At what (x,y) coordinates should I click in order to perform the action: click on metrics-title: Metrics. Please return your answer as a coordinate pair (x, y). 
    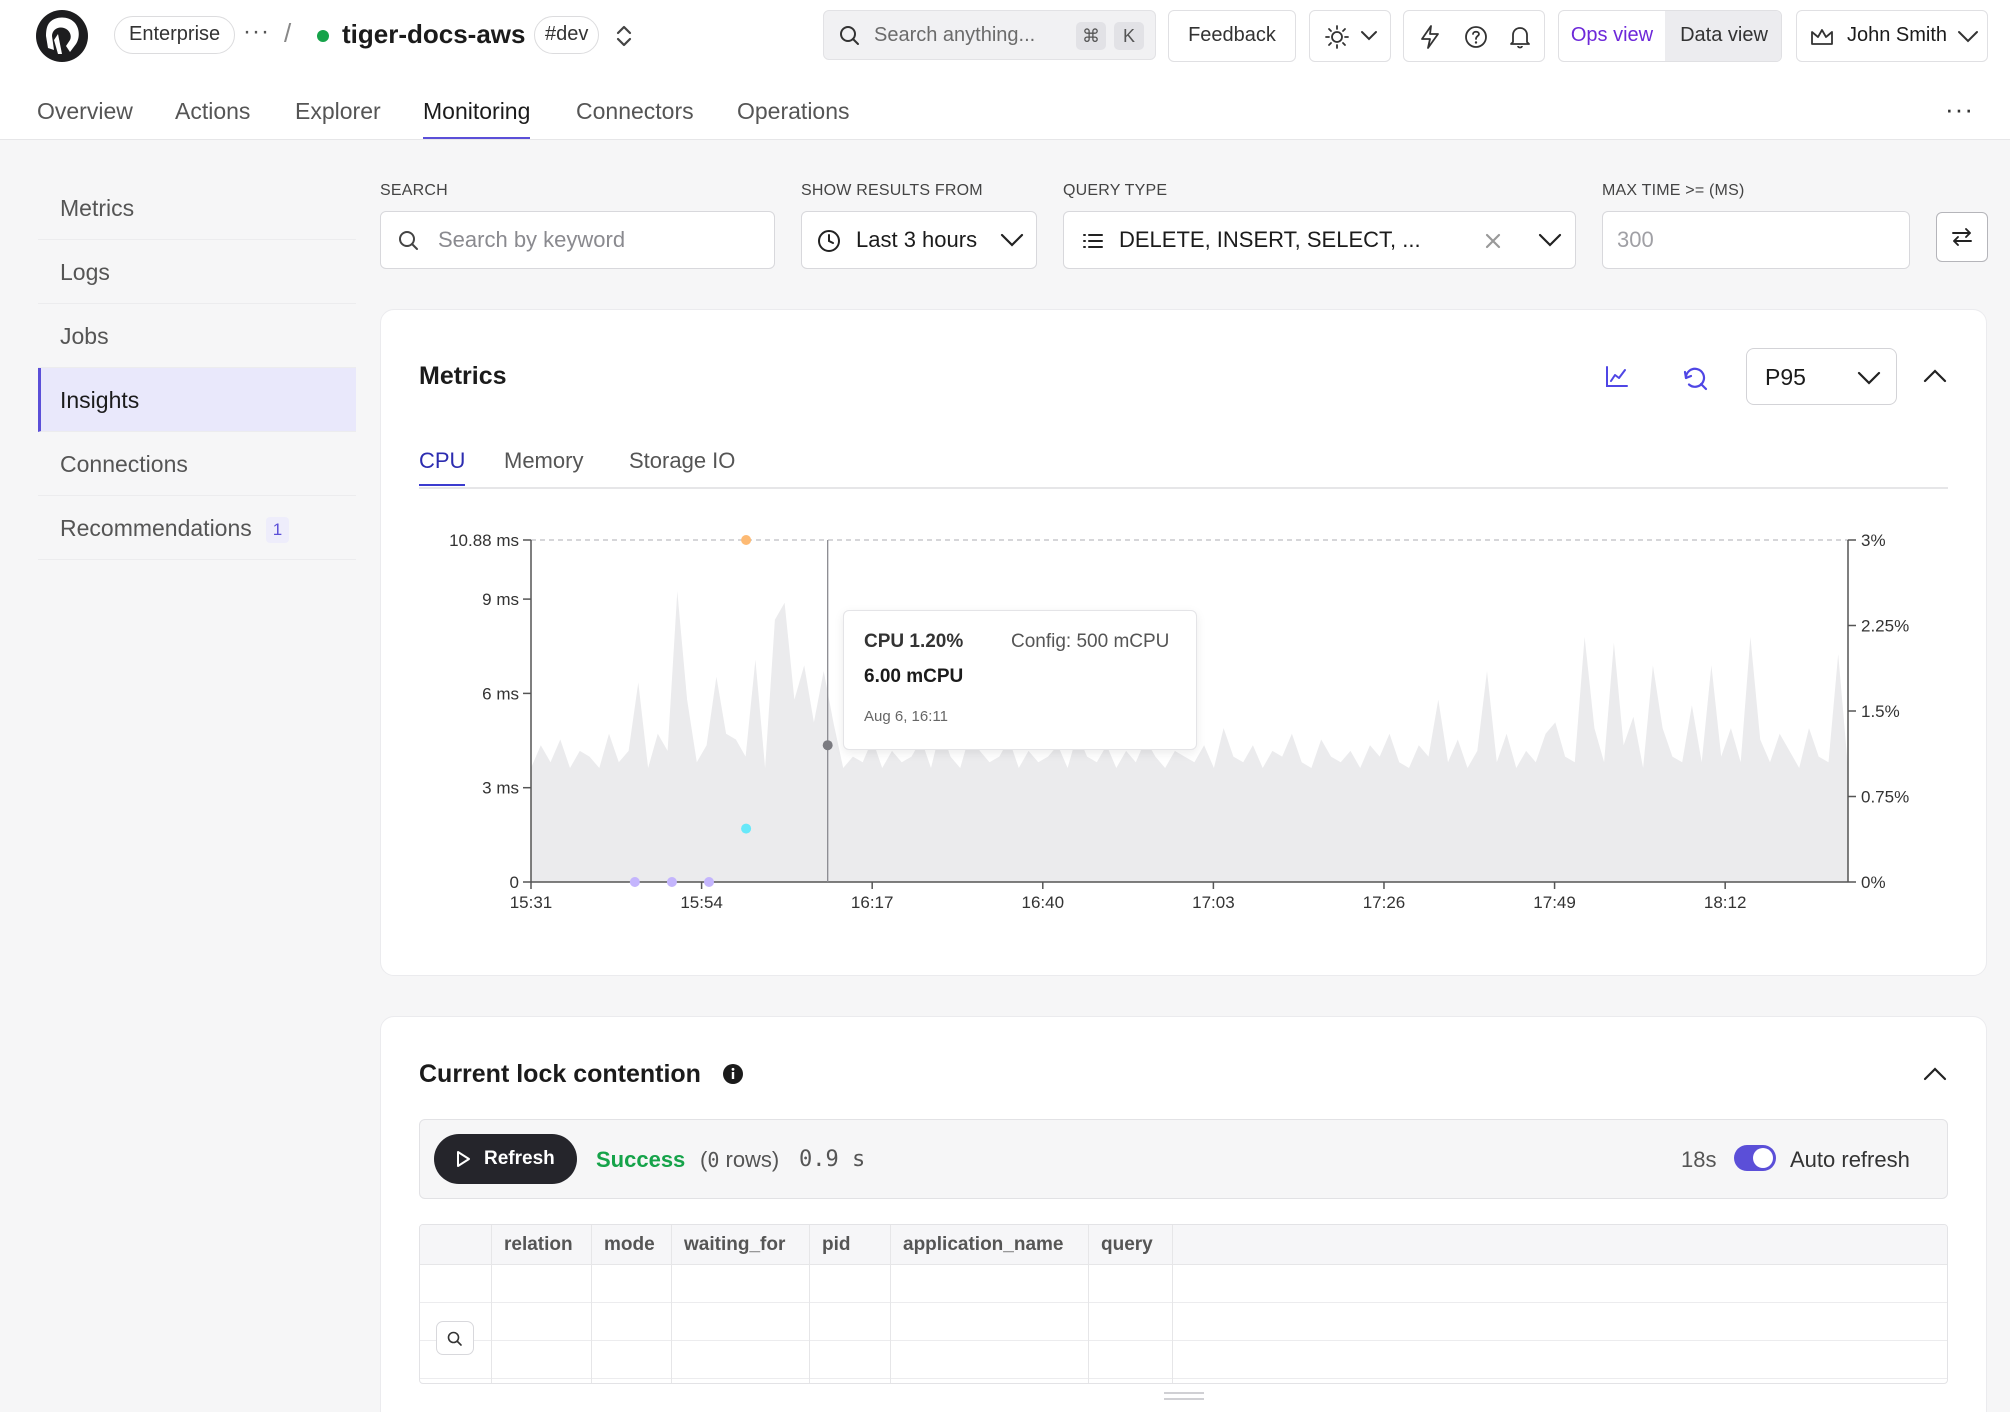
    Looking at the image, I should click on (463, 376).